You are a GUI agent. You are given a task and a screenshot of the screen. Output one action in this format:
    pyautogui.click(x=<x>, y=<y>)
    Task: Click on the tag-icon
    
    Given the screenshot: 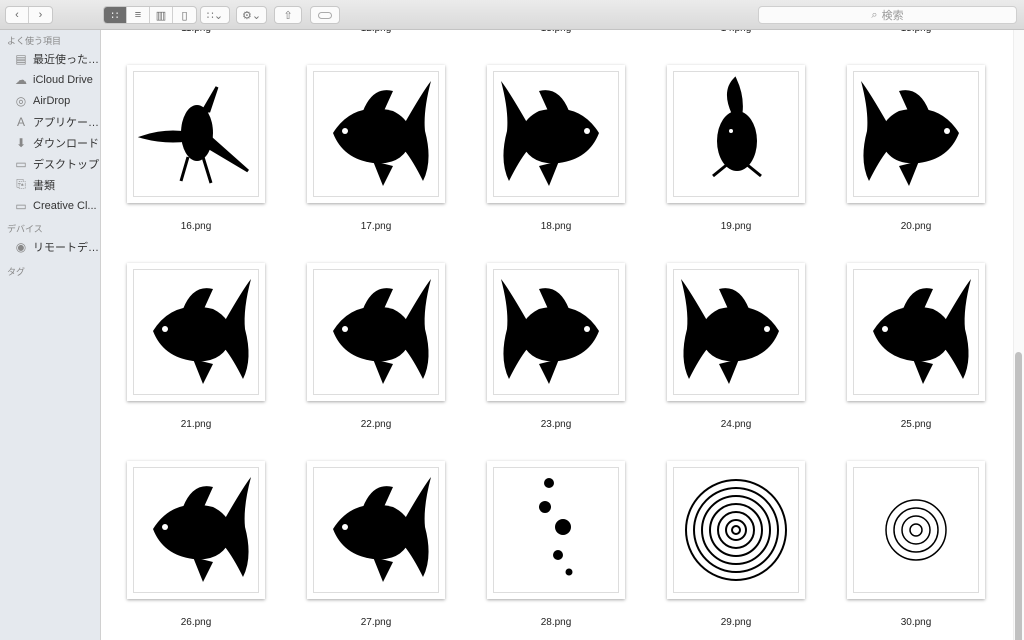 What is the action you would take?
    pyautogui.click(x=325, y=15)
    